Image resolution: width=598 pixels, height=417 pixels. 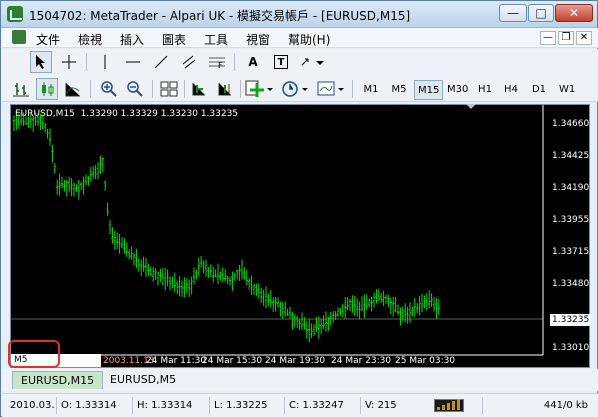 I want to click on fibonacci-icon: F, so click(x=217, y=63).